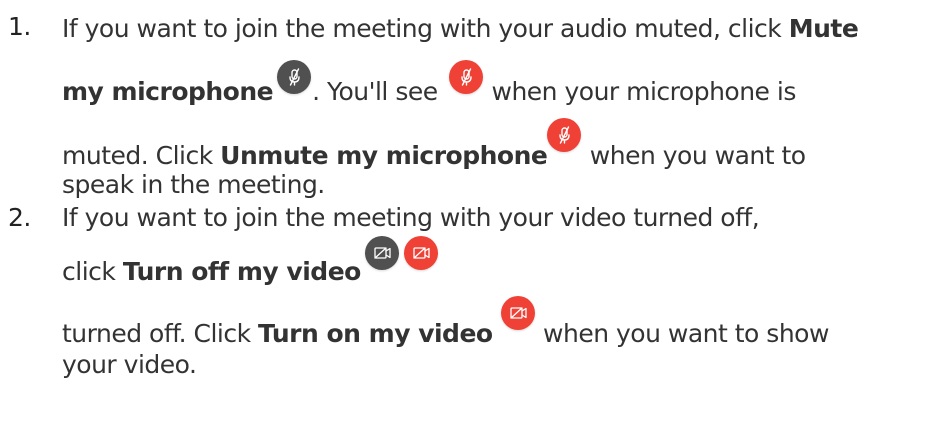  Describe the element at coordinates (168, 91) in the screenshot. I see `mute-label: my microphone` at that location.